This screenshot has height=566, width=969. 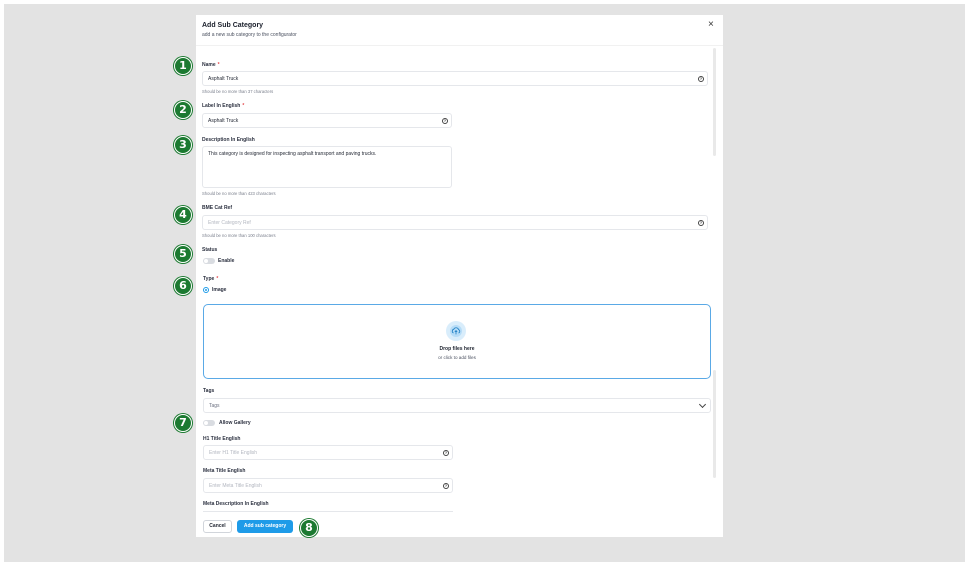 I want to click on description-english-label: Description In English, so click(x=228, y=140).